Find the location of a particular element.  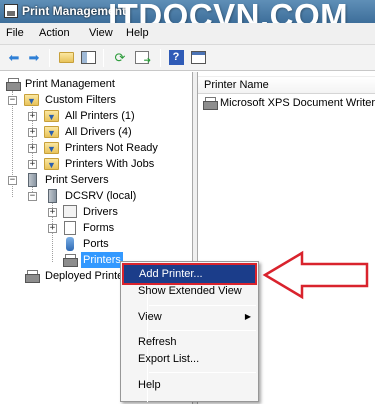

tree-label: All Drivers (4) is located at coordinates (98, 132).